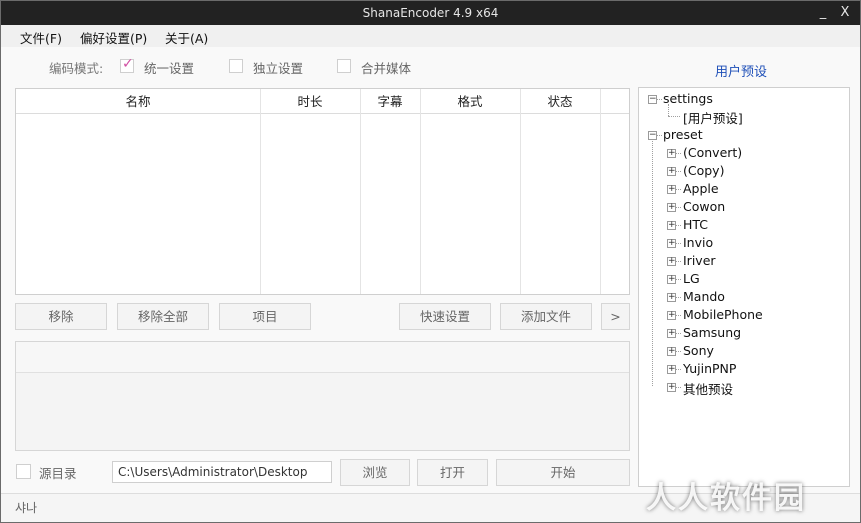 The image size is (861, 523). Describe the element at coordinates (470, 101) in the screenshot. I see `column-format: 格式` at that location.